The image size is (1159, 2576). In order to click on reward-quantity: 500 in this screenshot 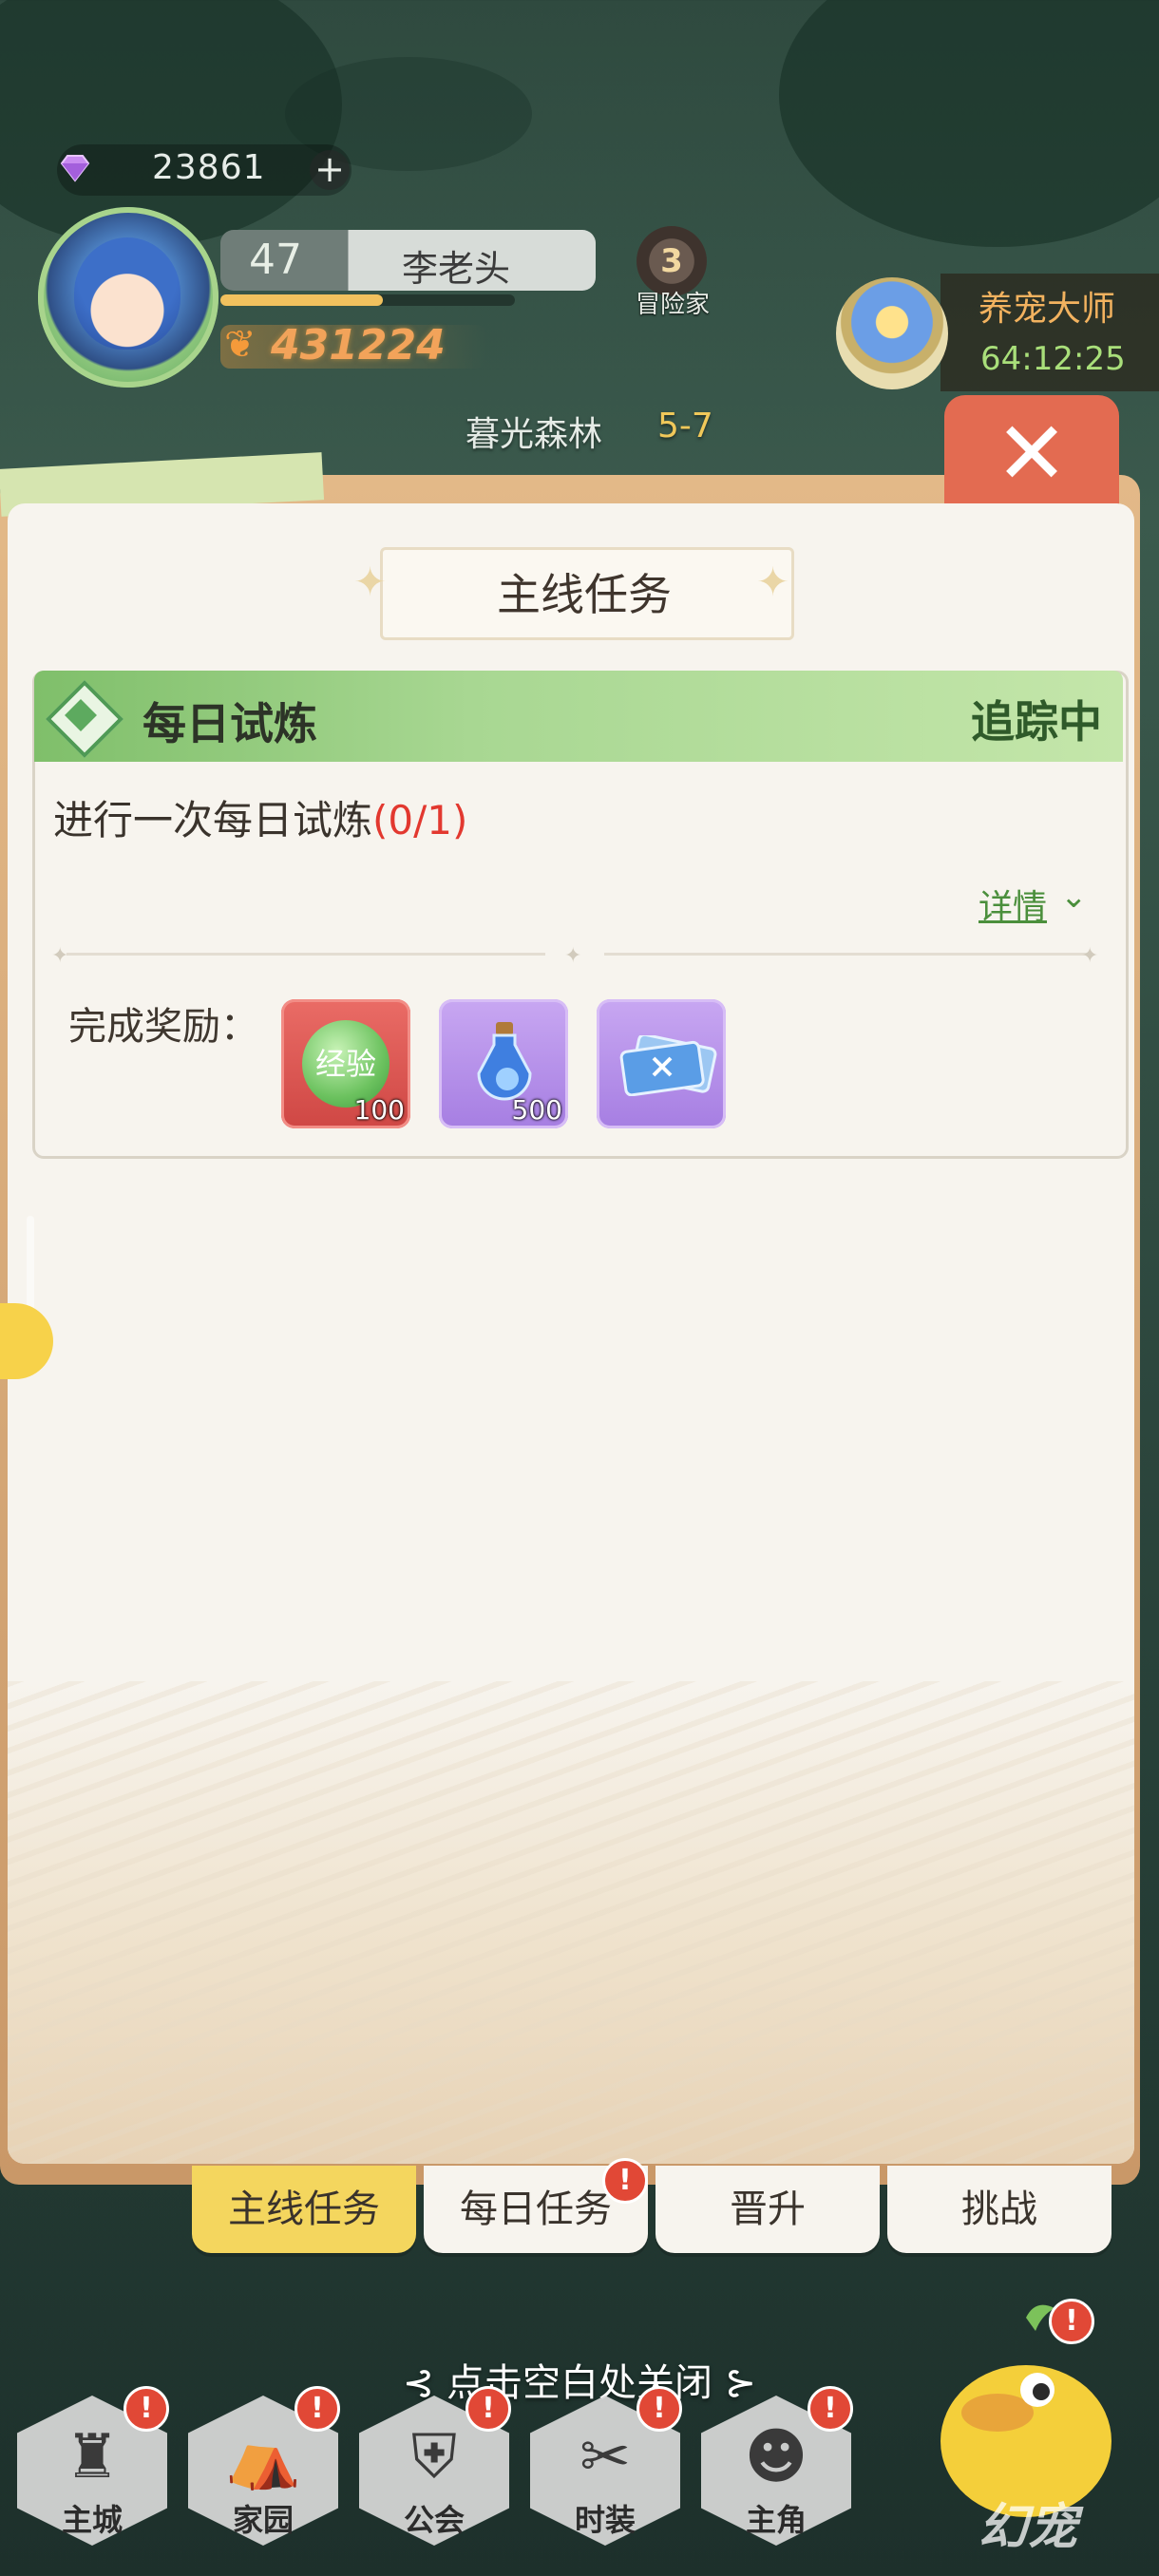, I will do `click(536, 1110)`.